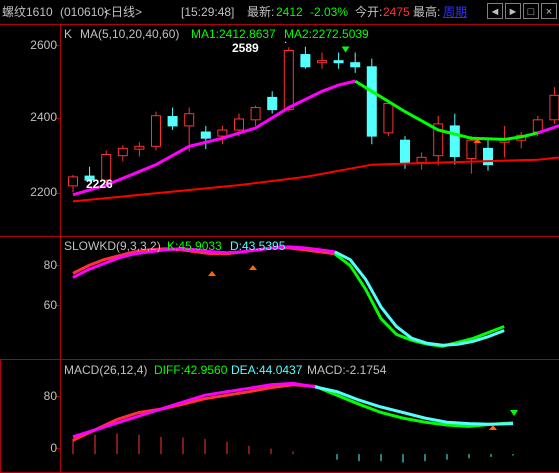 The image size is (559, 473). I want to click on macd-dea-line, so click(194, 410).